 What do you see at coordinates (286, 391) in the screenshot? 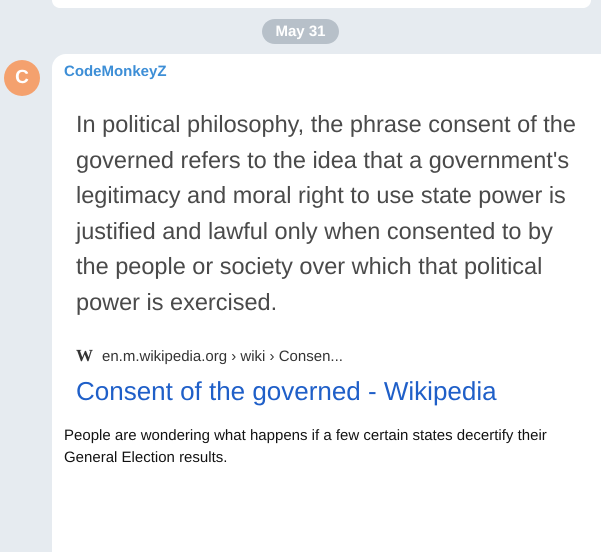
I see `result-link: Consent of the governed - Wikipedia` at bounding box center [286, 391].